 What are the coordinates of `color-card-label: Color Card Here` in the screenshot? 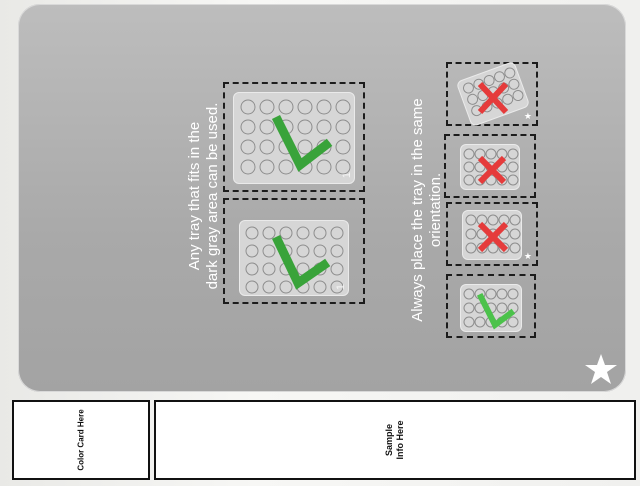 It's located at (81, 440).